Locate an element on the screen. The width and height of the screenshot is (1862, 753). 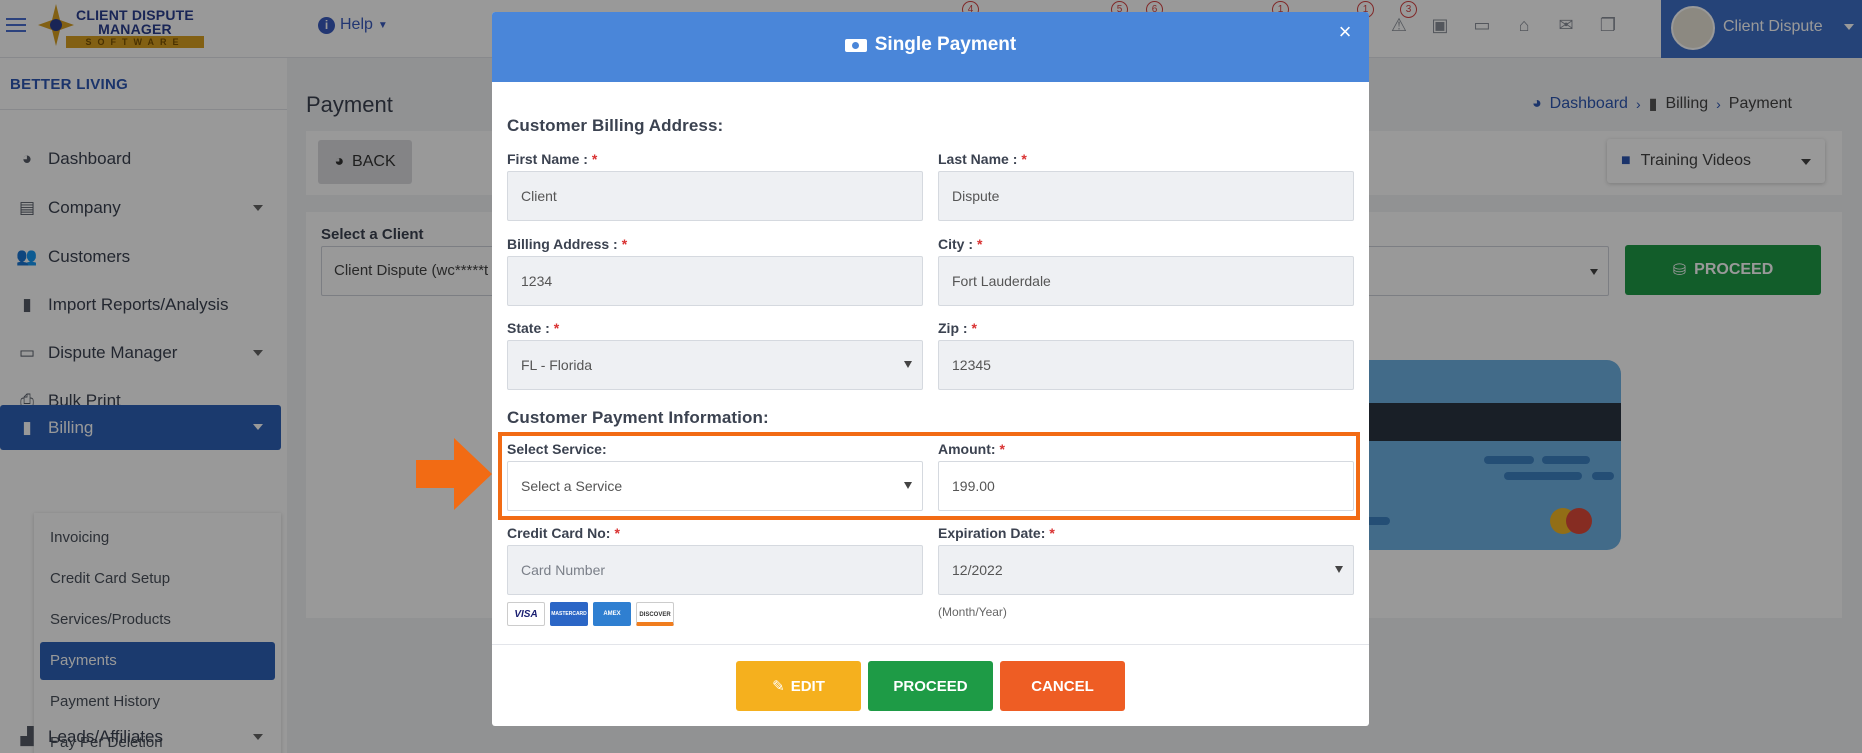
billing-section-title: Customer Billing Address: is located at coordinates (615, 125).